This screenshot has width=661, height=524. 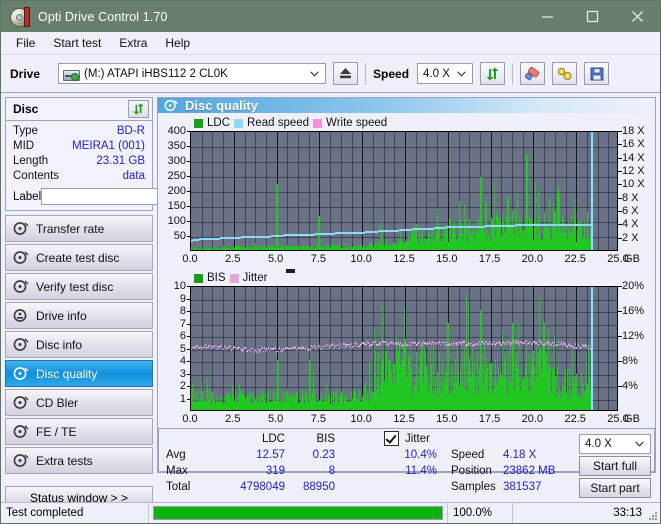 What do you see at coordinates (615, 466) in the screenshot?
I see `start-full-button: Start full` at bounding box center [615, 466].